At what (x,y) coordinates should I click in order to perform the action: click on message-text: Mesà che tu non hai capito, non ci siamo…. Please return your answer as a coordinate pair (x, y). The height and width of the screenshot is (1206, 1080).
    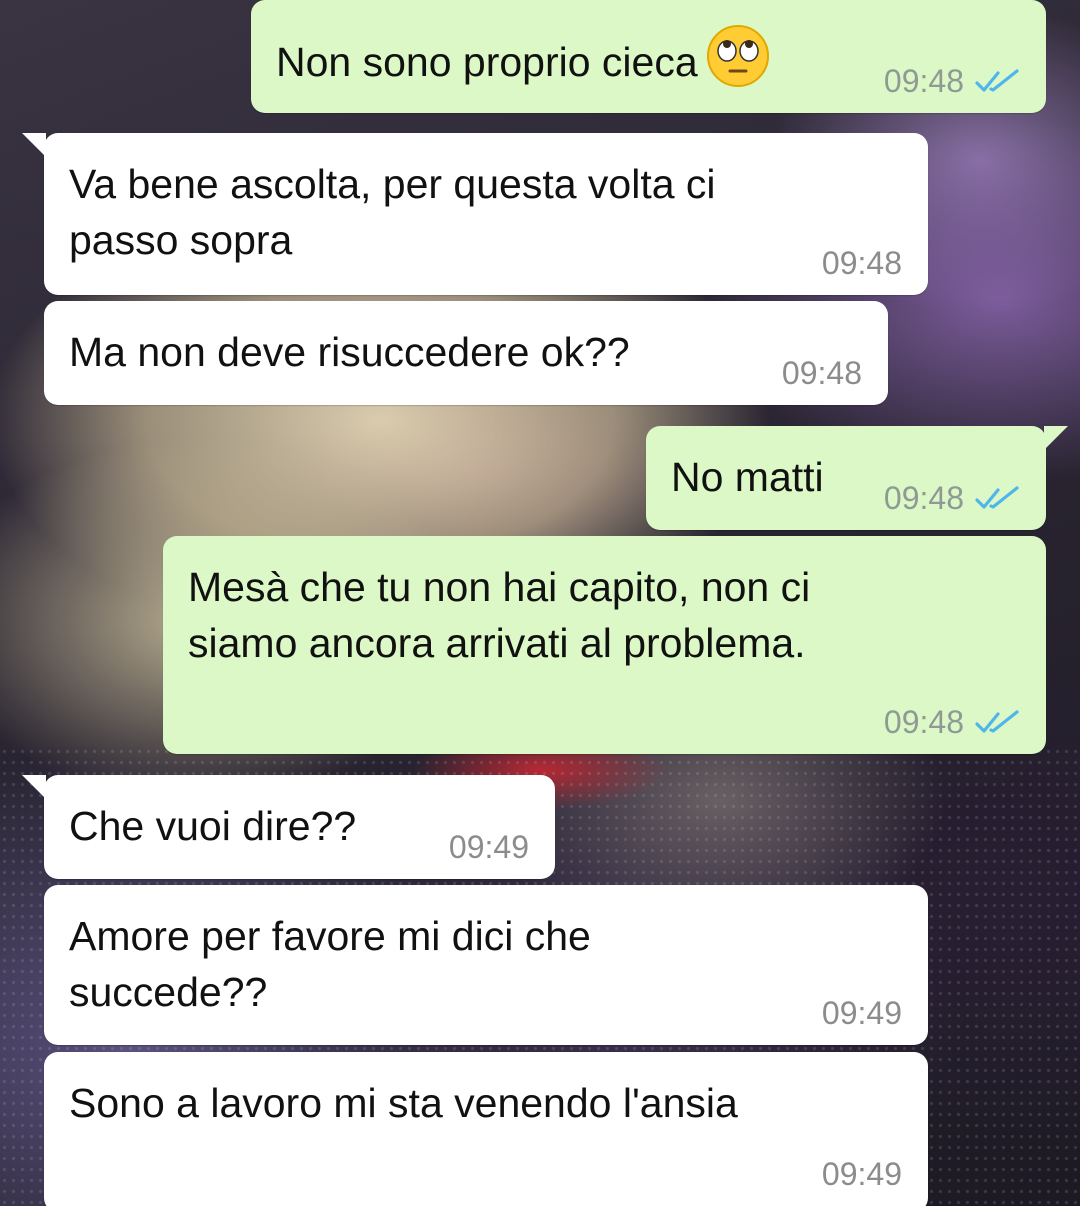
    Looking at the image, I should click on (499, 615).